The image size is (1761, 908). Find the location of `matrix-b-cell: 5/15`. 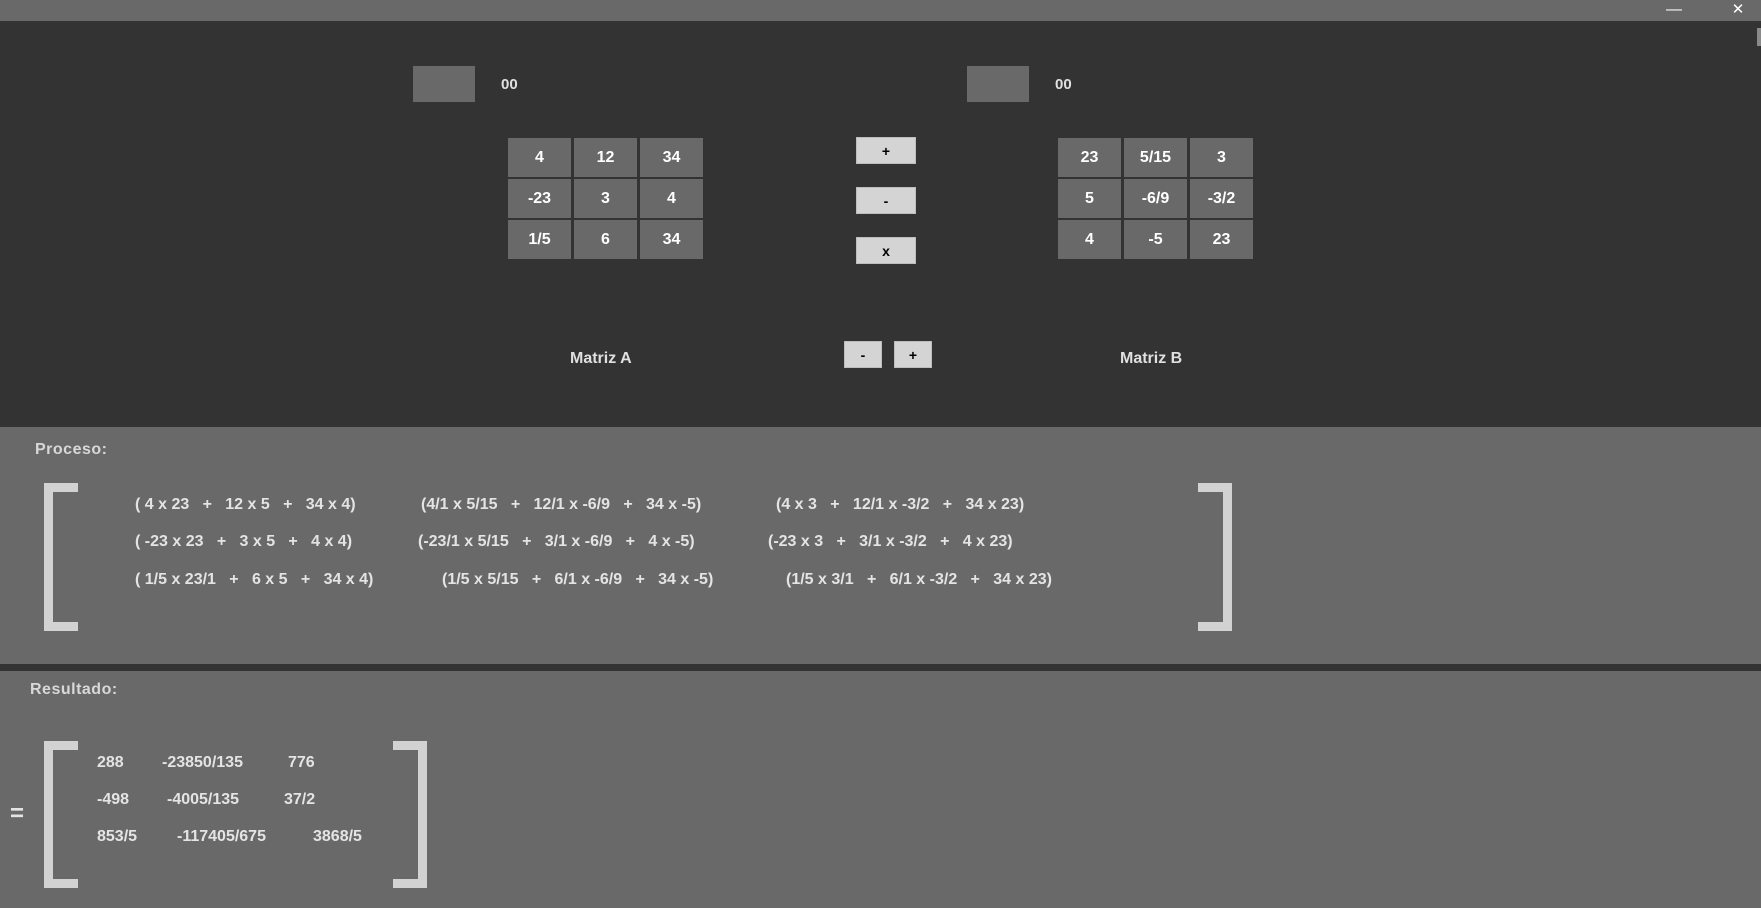

matrix-b-cell: 5/15 is located at coordinates (1155, 157).